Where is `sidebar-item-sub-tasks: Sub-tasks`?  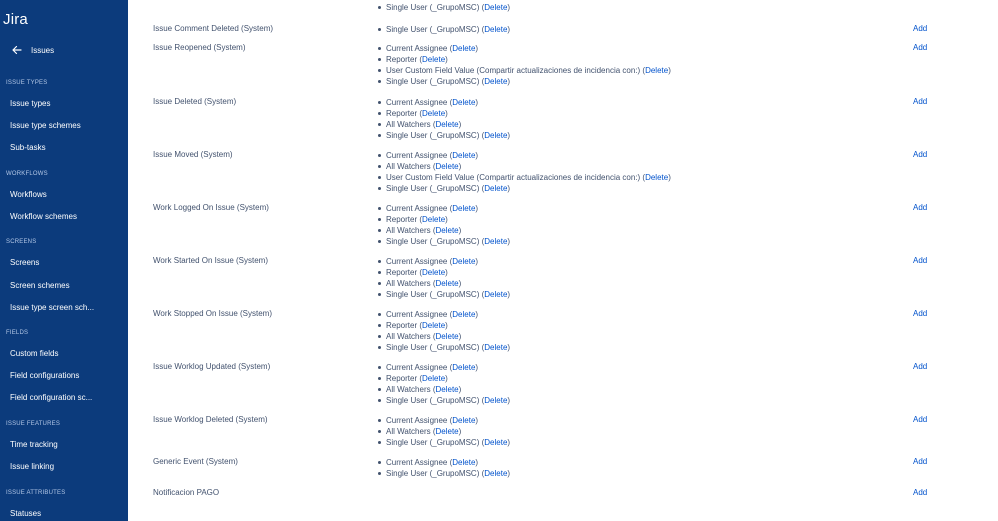
sidebar-item-sub-tasks: Sub-tasks is located at coordinates (28, 147).